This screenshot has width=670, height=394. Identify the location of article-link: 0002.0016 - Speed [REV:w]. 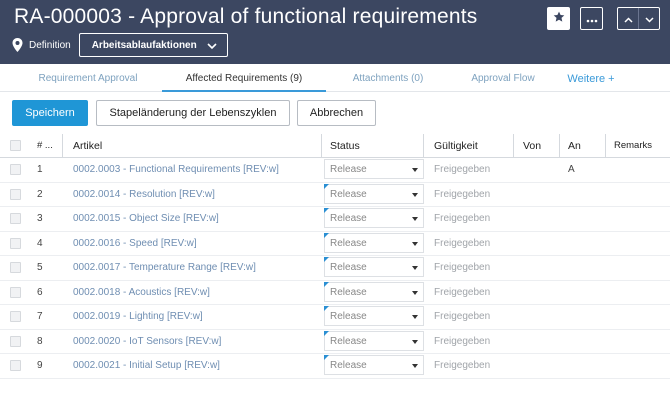
(135, 244).